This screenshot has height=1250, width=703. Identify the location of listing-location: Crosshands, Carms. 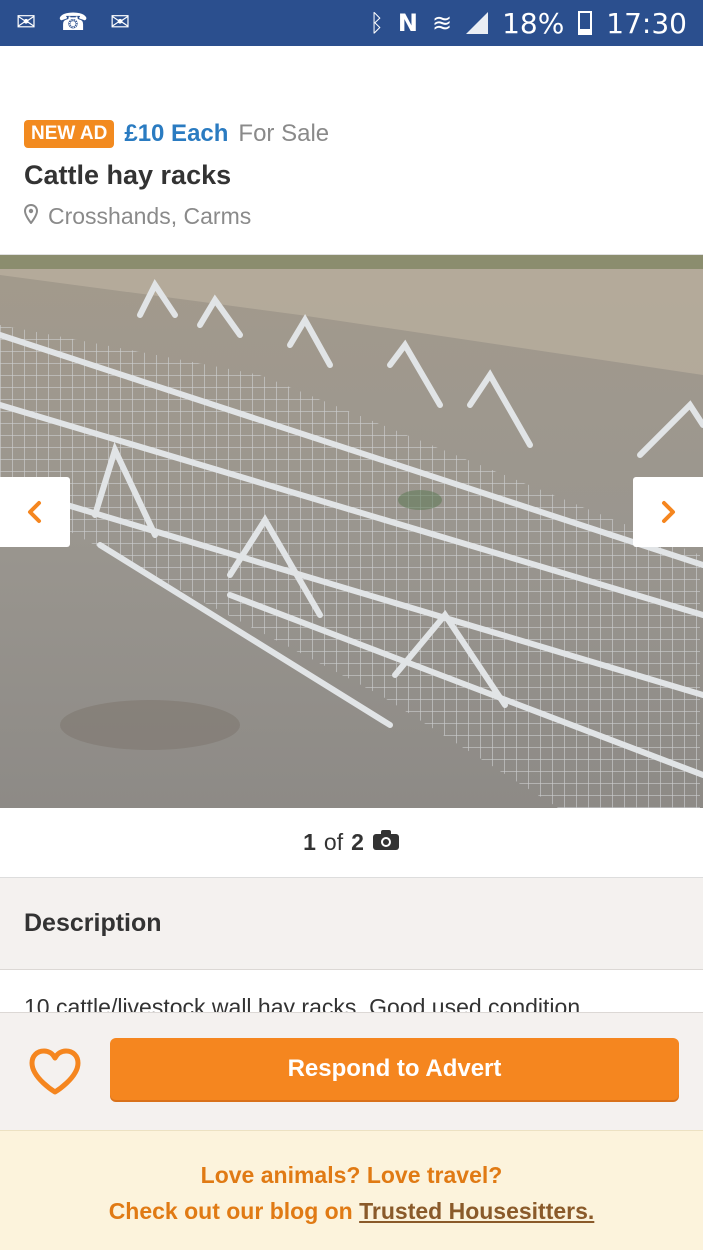
(351, 216).